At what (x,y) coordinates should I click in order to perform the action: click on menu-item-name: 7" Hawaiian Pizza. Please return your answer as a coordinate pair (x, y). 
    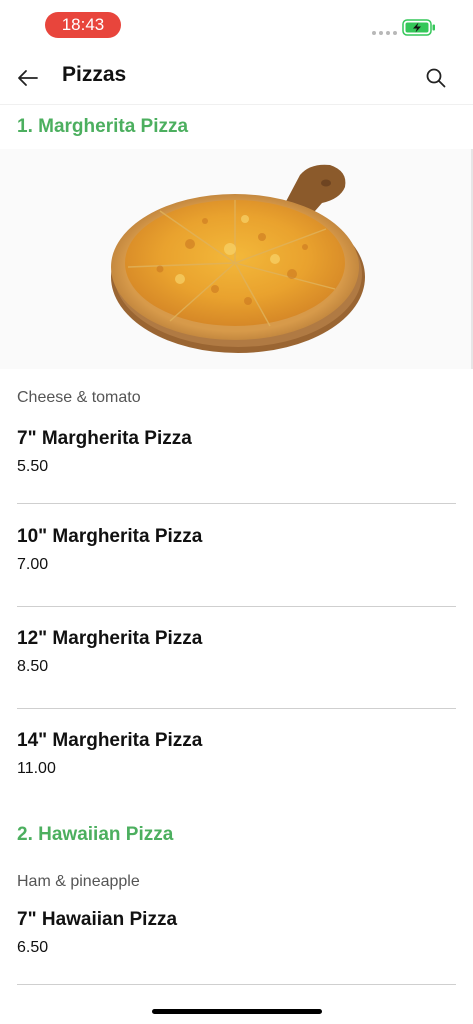
    Looking at the image, I should click on (97, 919).